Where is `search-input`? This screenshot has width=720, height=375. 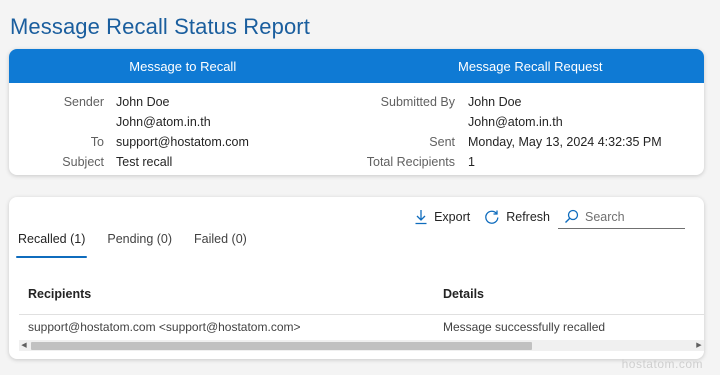 search-input is located at coordinates (630, 216).